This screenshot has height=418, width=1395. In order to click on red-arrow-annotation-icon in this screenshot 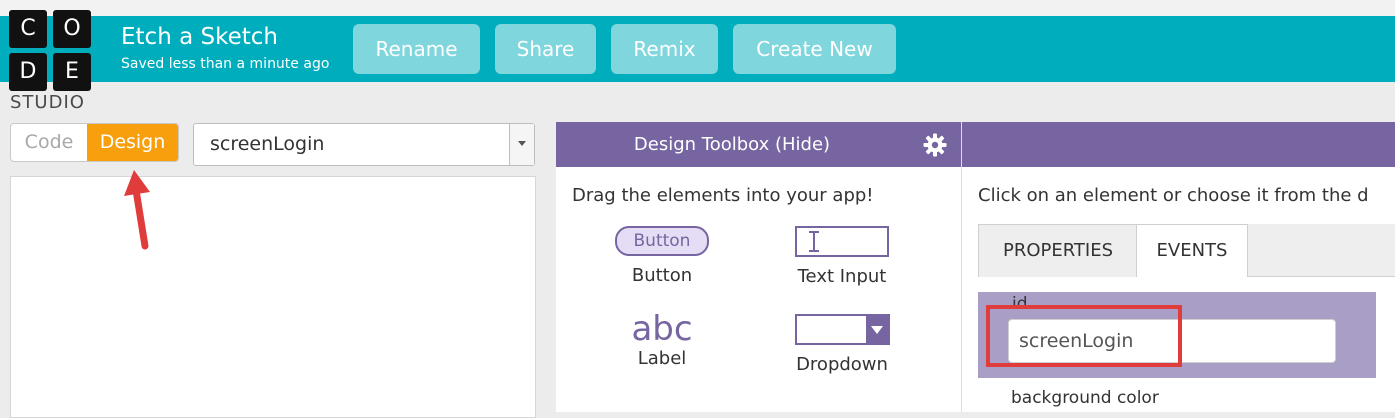, I will do `click(137, 210)`.